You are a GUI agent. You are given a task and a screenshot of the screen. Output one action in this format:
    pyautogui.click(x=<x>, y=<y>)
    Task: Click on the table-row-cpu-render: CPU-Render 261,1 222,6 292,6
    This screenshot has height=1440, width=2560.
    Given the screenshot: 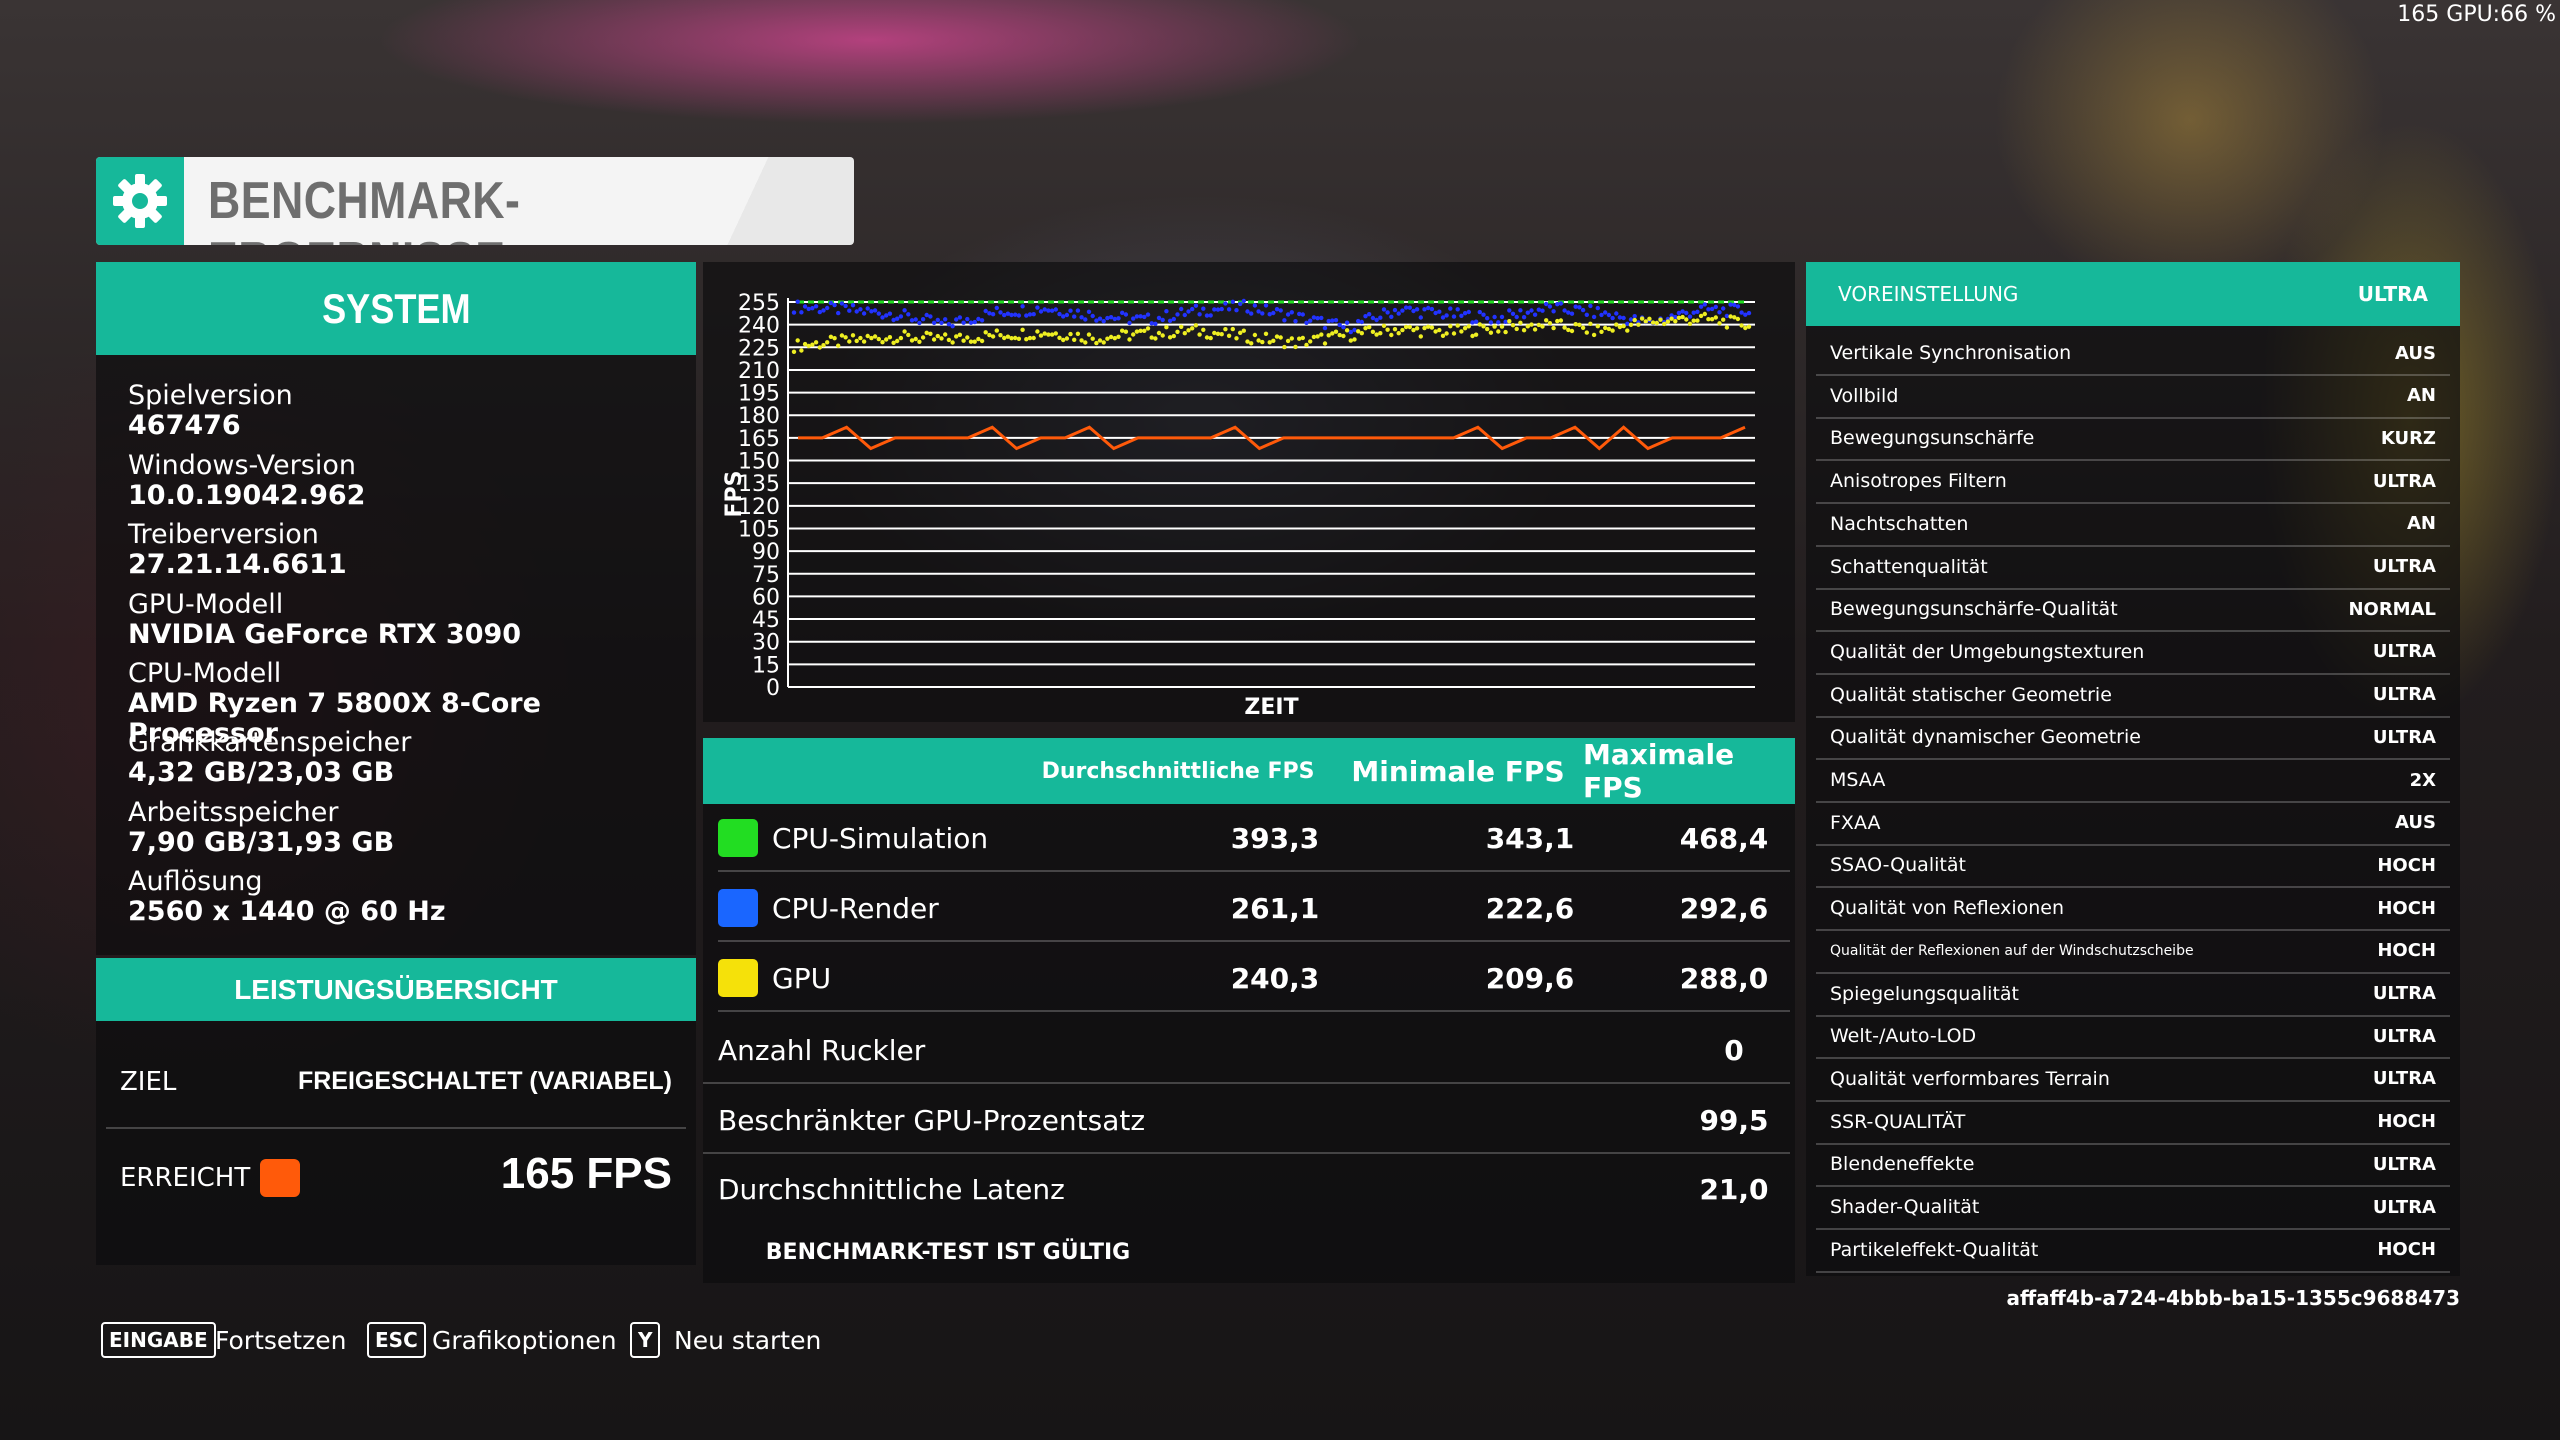 What is the action you would take?
    pyautogui.click(x=1254, y=908)
    